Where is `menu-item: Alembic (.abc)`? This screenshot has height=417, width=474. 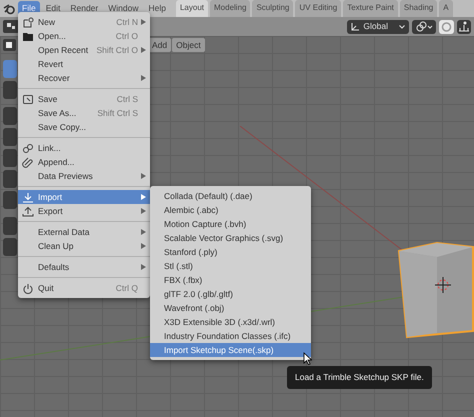
menu-item: Alembic (.abc) is located at coordinates (230, 210).